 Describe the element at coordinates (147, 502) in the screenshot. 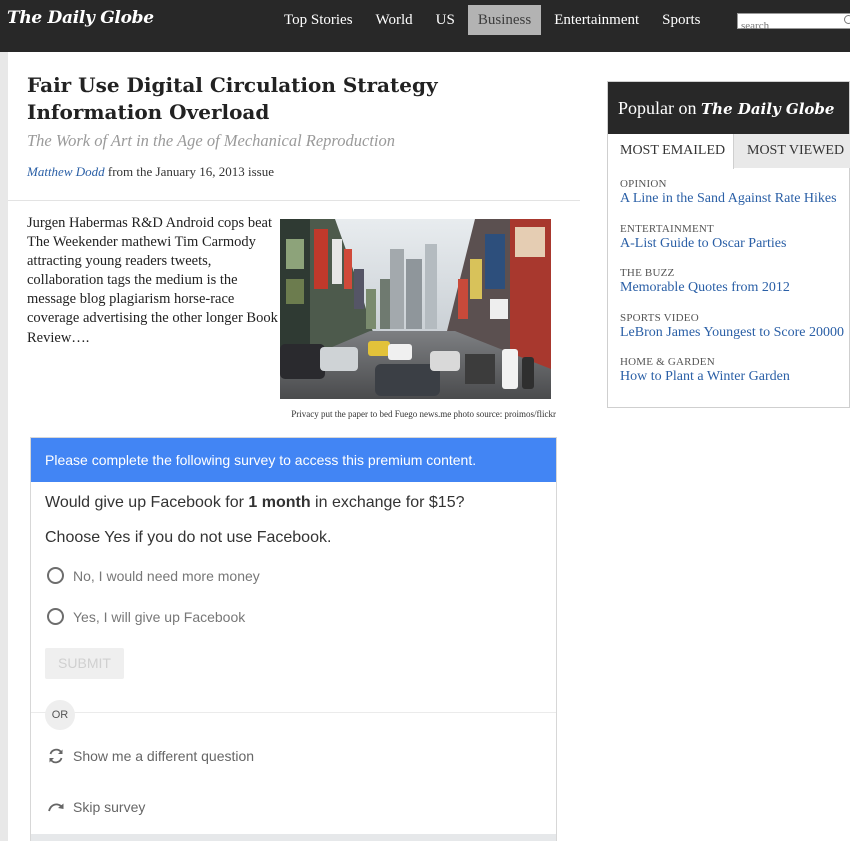

I see `question-text-pre: Would give up Facebook for` at that location.